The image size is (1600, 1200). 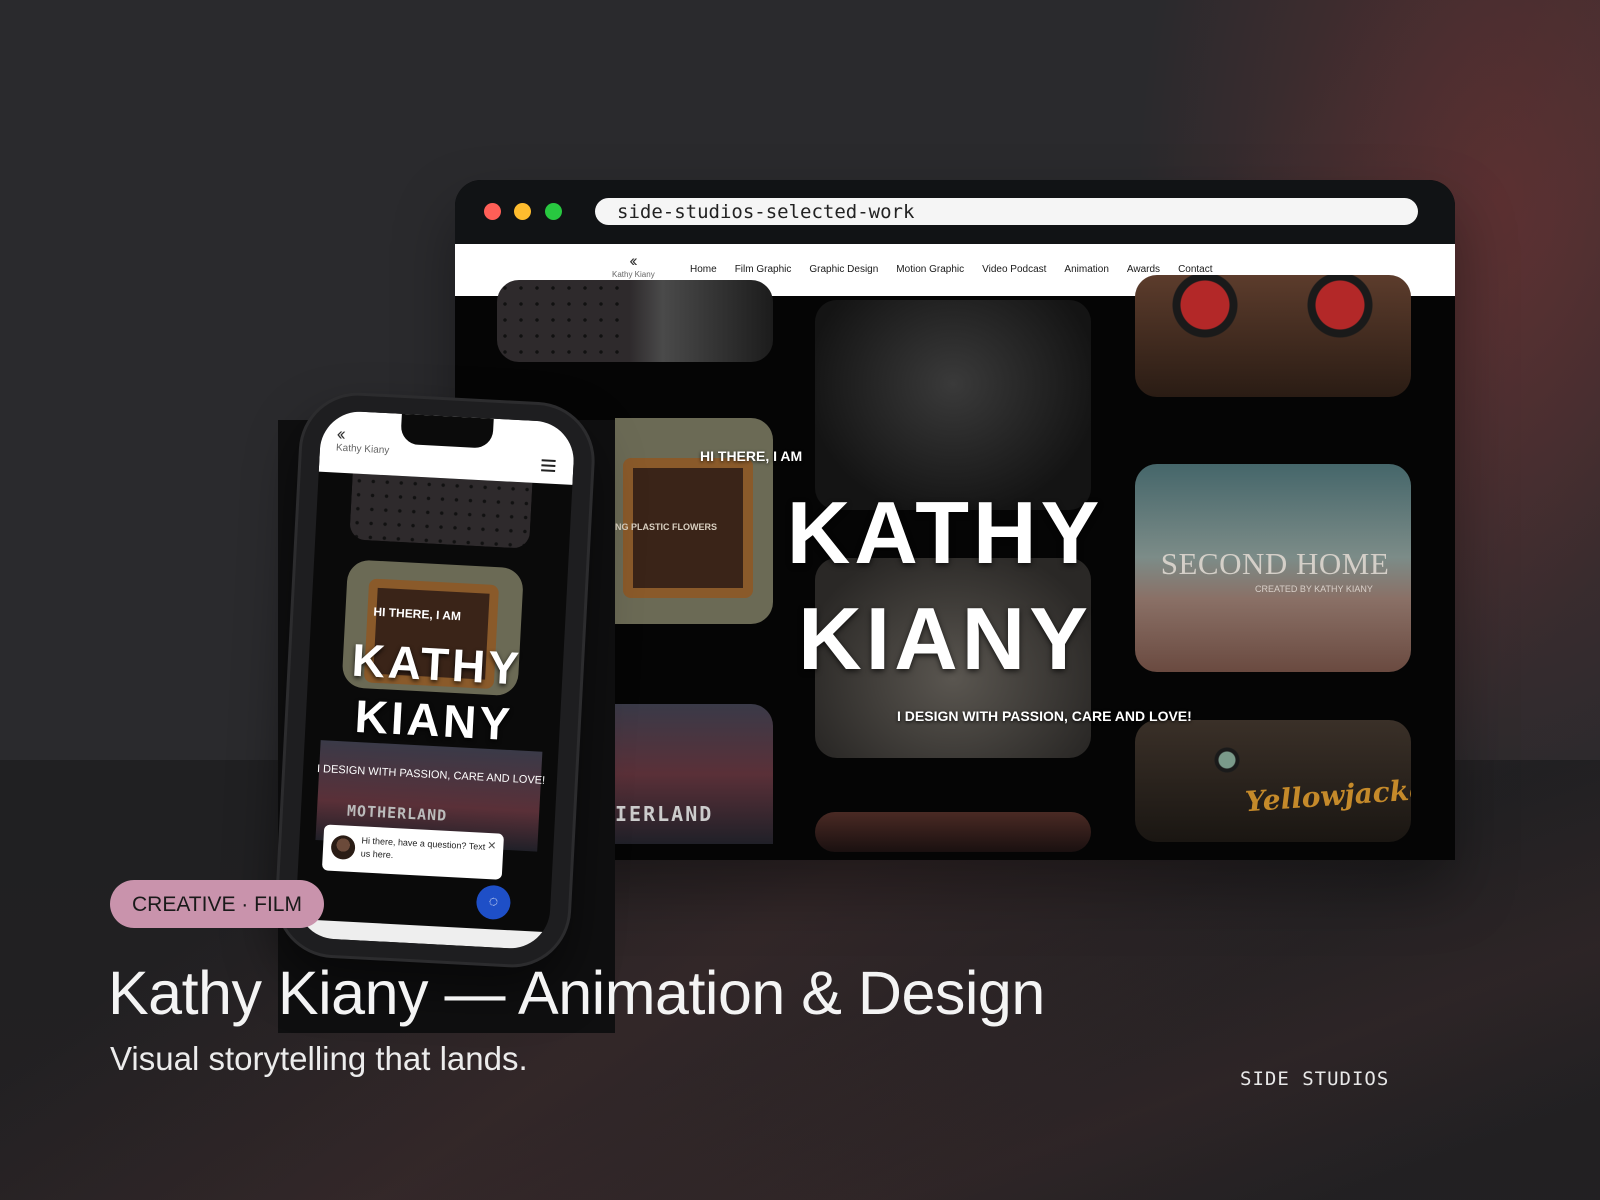 I want to click on nav-motion-graphic: Motion Graphic, so click(x=930, y=269).